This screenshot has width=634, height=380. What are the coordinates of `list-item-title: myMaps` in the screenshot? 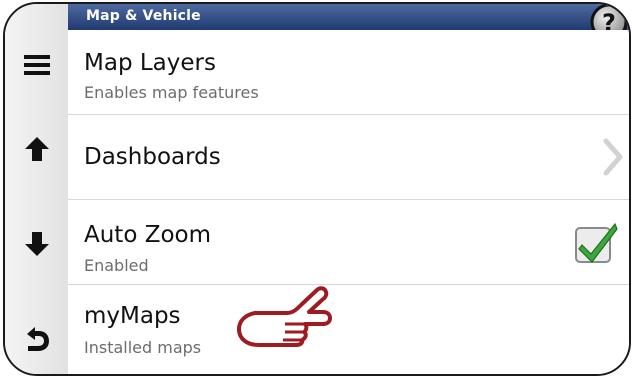 It's located at (132, 316).